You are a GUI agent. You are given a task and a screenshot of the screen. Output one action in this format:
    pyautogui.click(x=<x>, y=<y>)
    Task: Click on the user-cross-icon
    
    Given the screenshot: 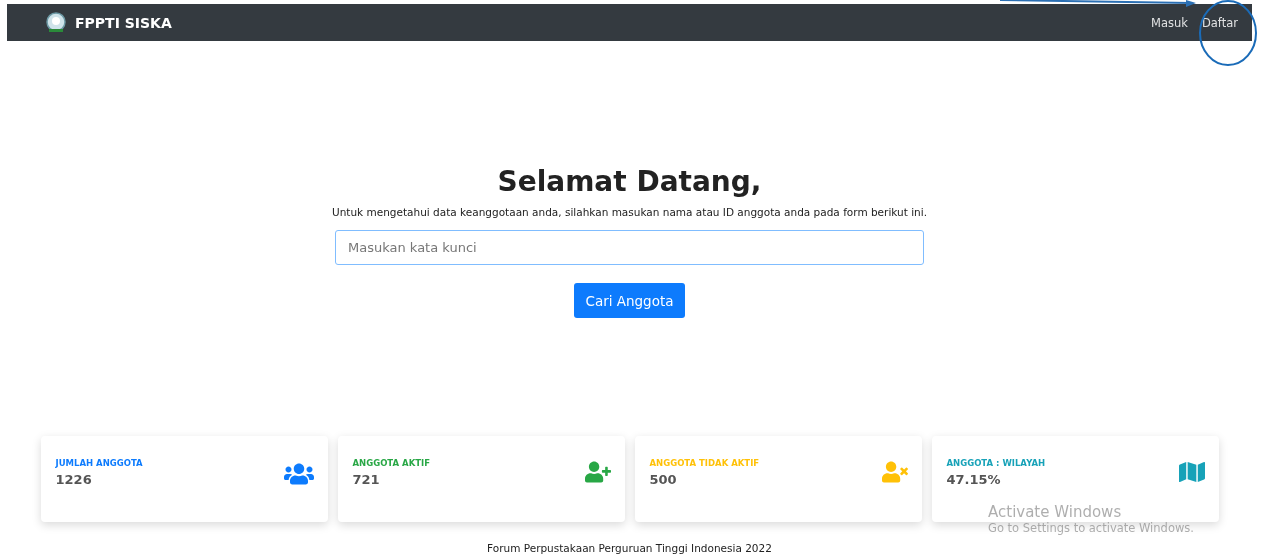 What is the action you would take?
    pyautogui.click(x=894, y=472)
    